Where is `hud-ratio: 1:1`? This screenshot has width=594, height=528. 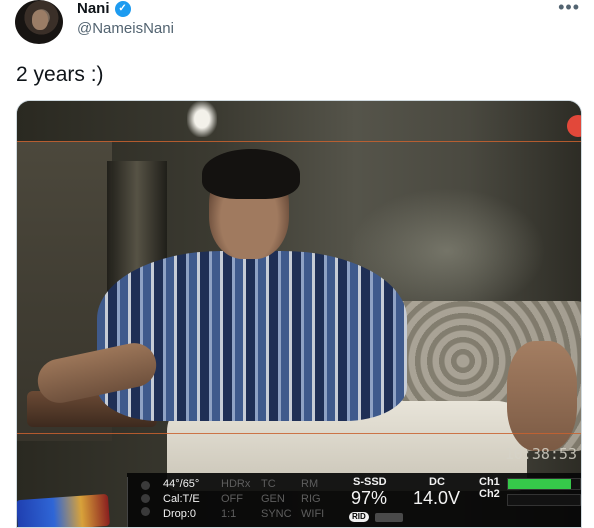
hud-ratio: 1:1 is located at coordinates (229, 514).